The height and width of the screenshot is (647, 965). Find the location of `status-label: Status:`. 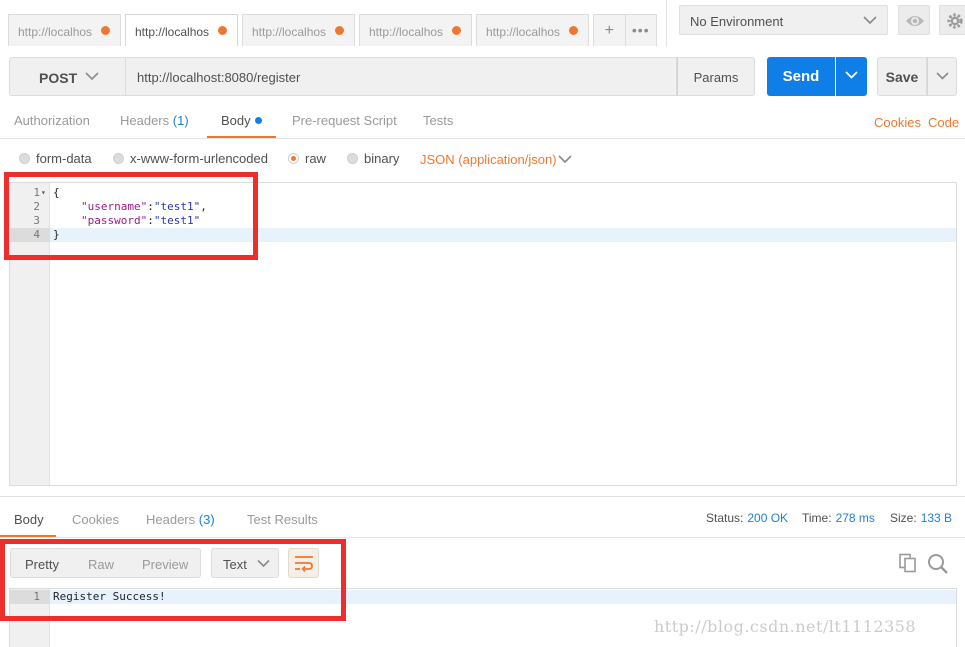

status-label: Status: is located at coordinates (725, 518).